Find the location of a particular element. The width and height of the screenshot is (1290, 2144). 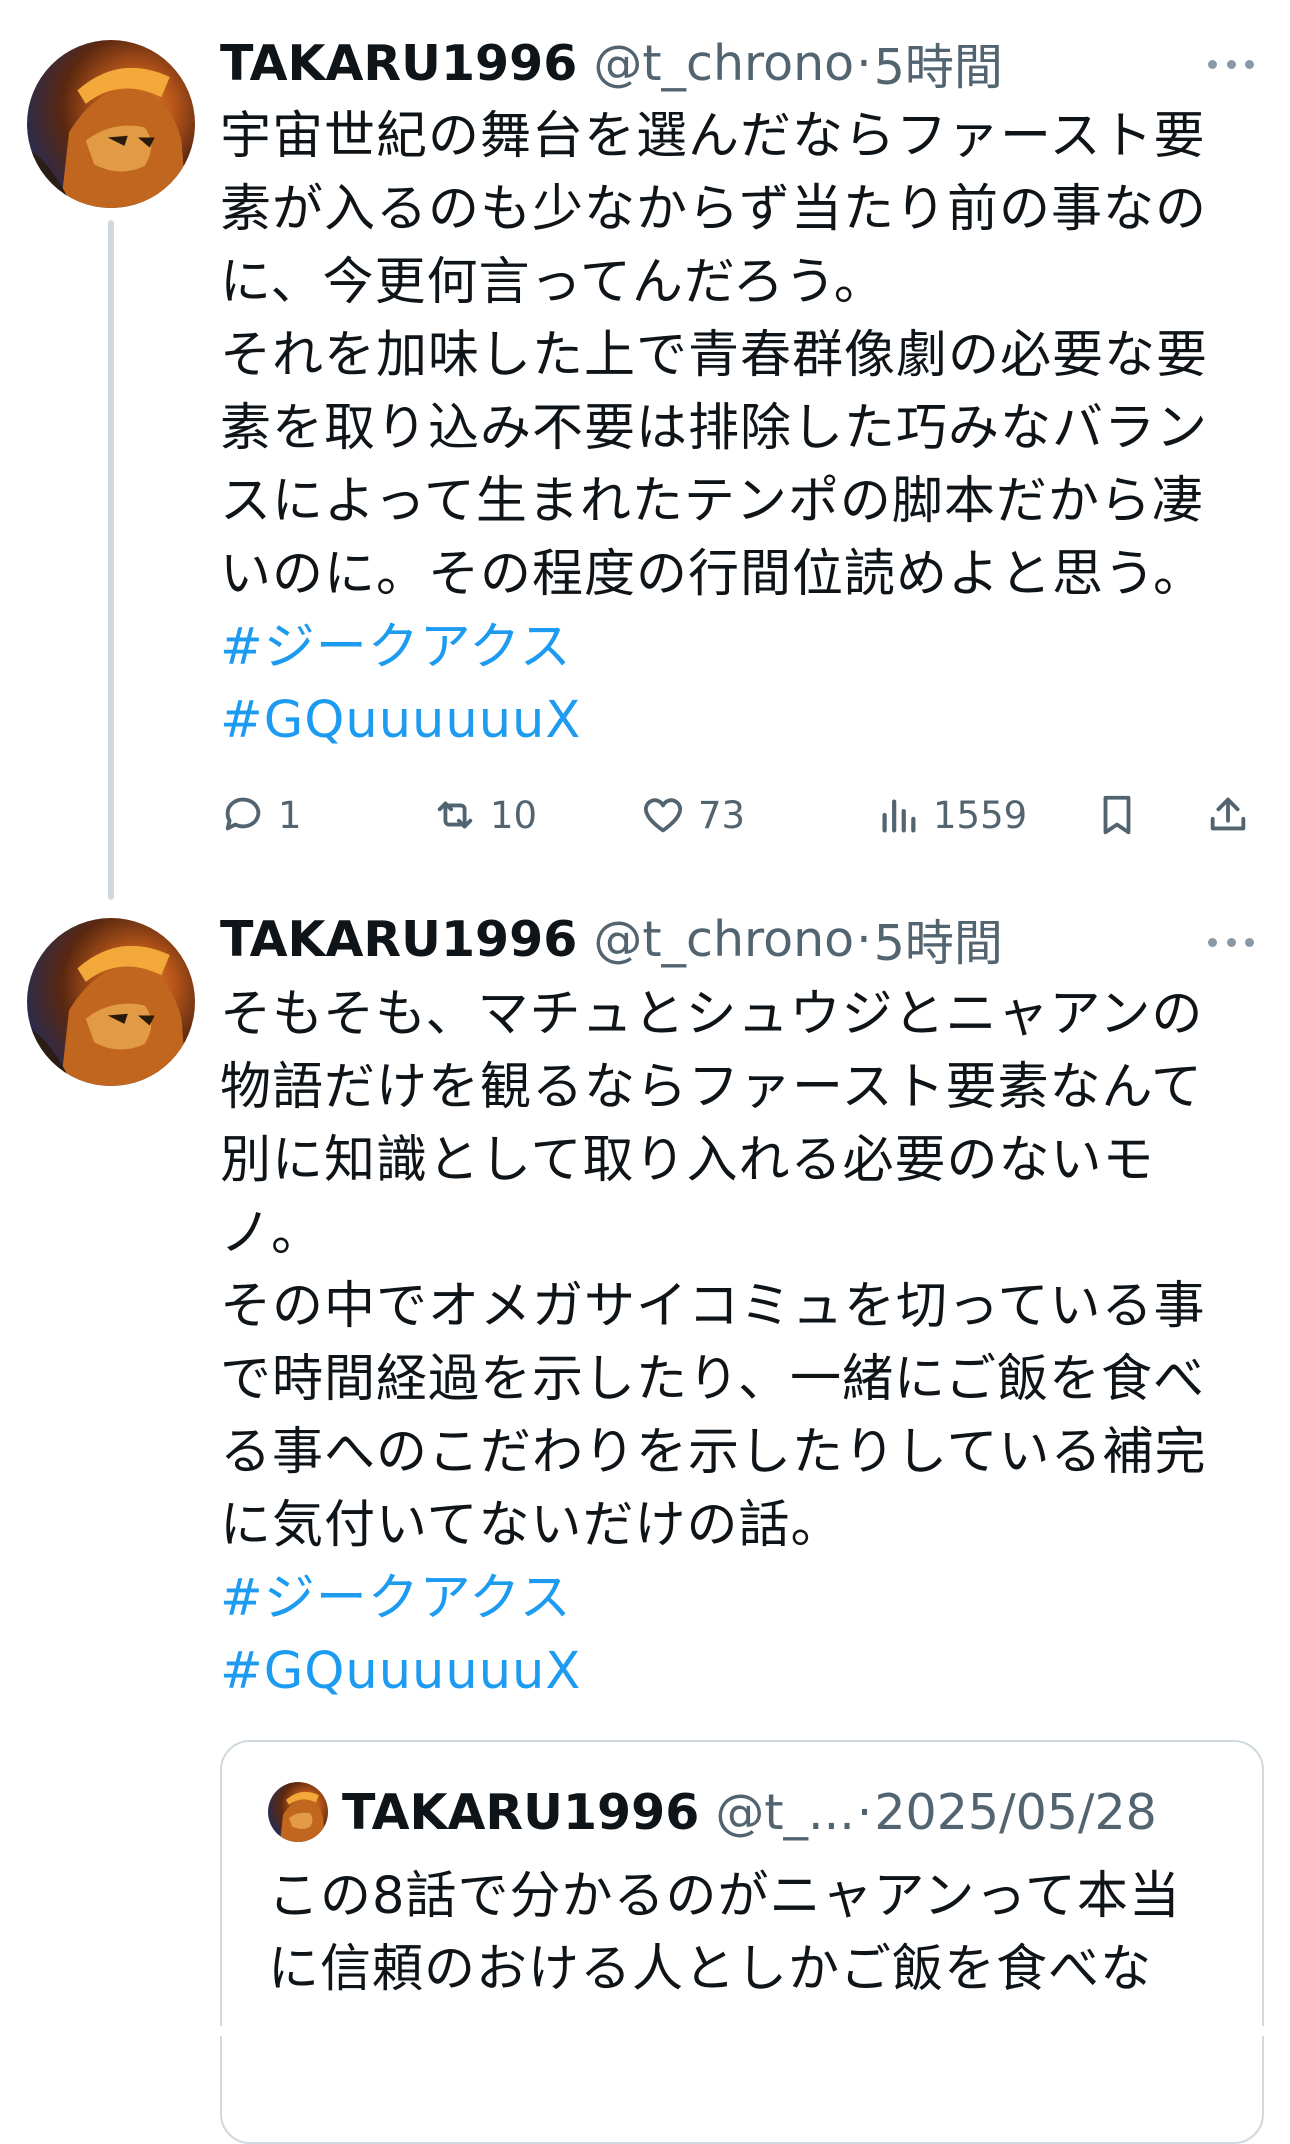

like-count: 73 is located at coordinates (722, 815).